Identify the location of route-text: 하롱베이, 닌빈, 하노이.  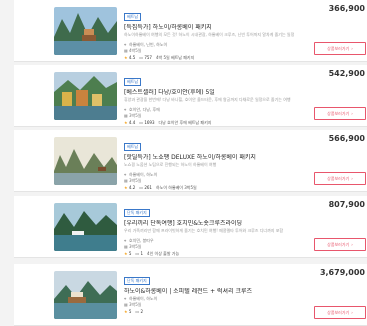
(148, 44).